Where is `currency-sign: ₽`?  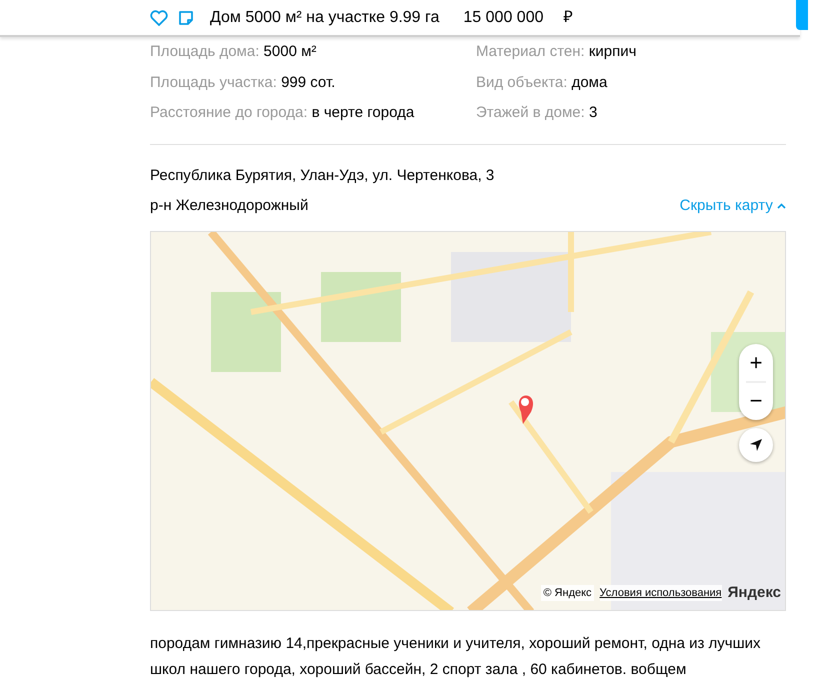
currency-sign: ₽ is located at coordinates (567, 18).